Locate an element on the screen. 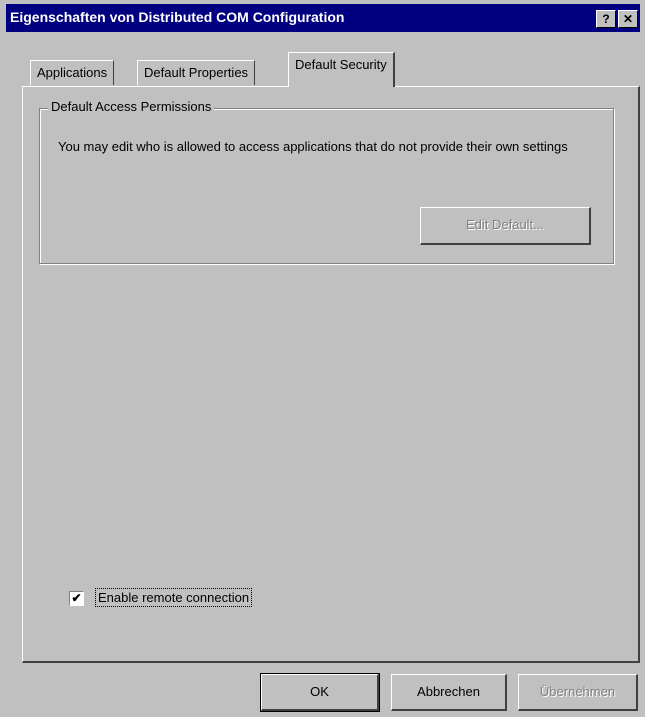 This screenshot has width=645, height=717. enable-remote-connection-label: Enable remote connection is located at coordinates (174, 597).